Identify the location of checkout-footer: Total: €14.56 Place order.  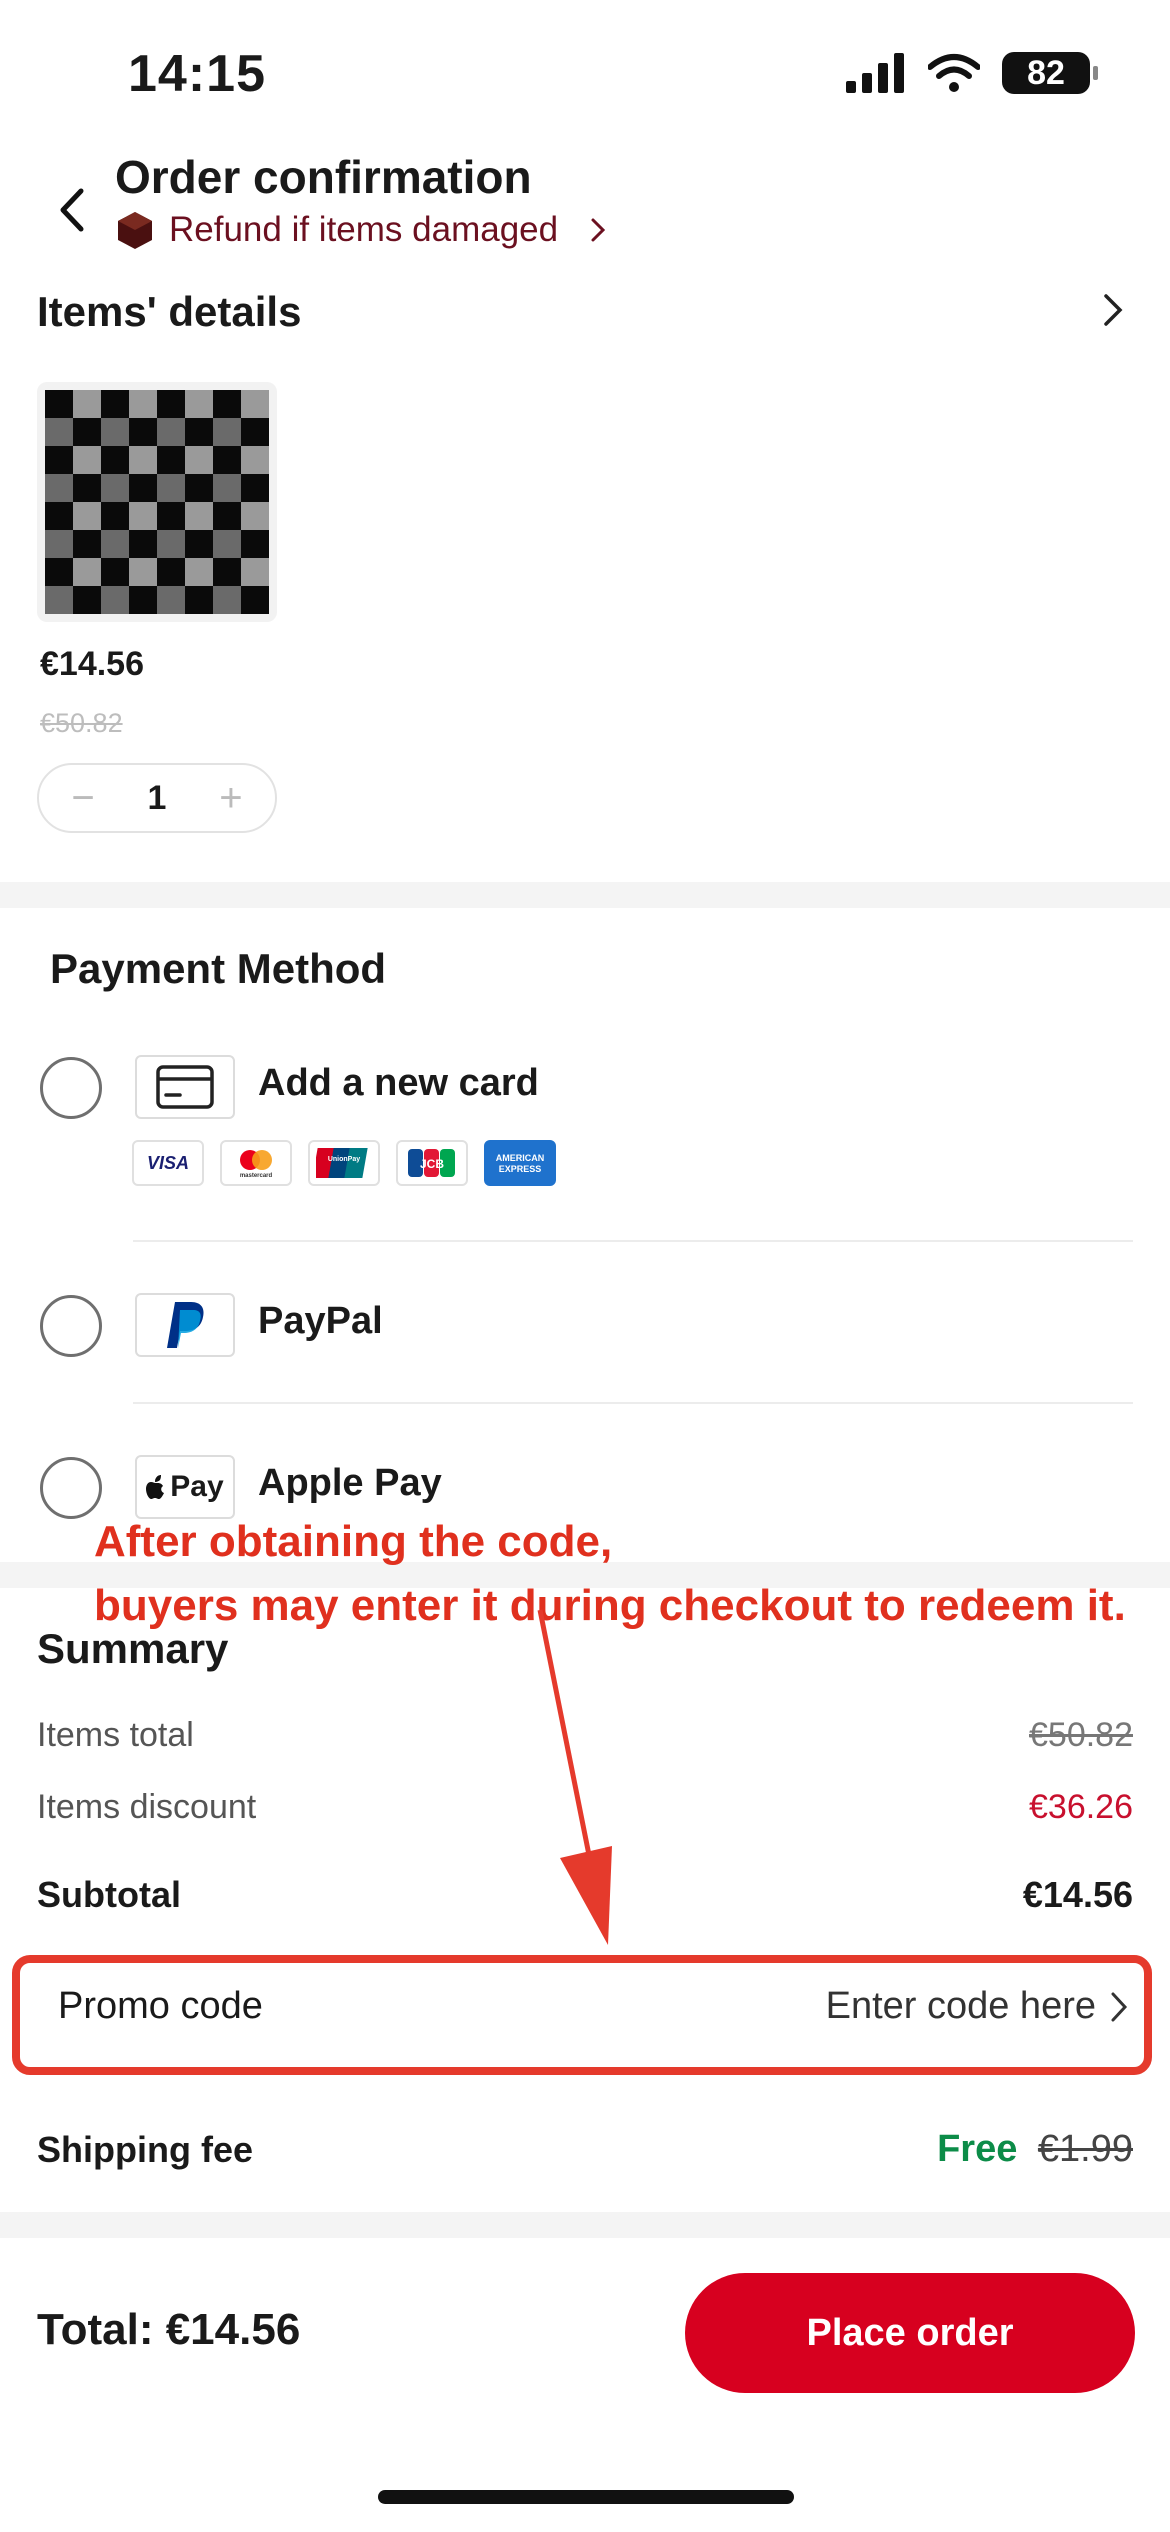
(585, 2386).